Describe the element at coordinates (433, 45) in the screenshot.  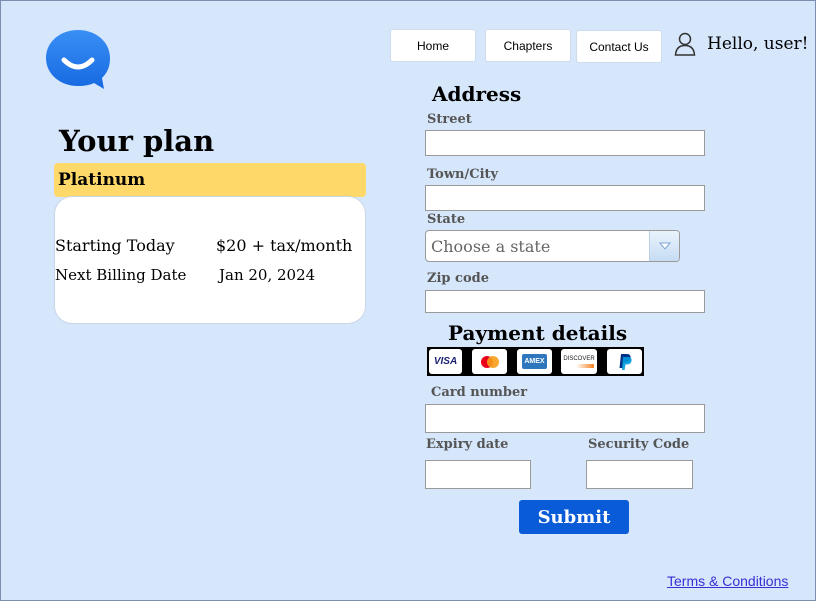
I see `nav-home-button: Home` at that location.